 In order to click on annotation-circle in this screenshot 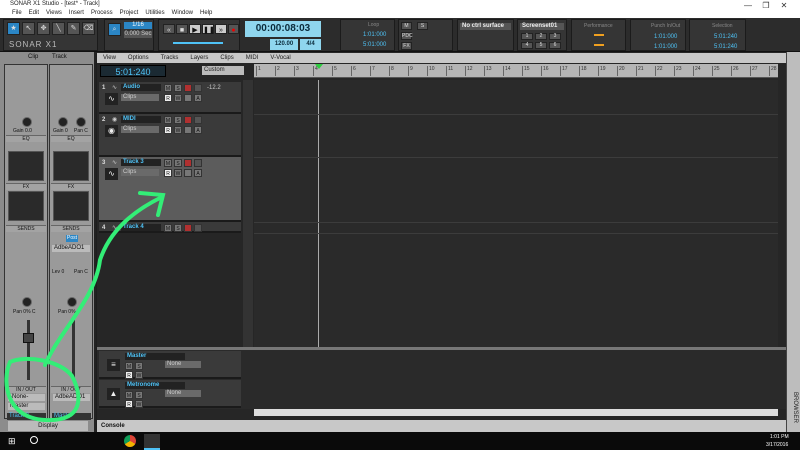, I will do `click(42, 389)`.